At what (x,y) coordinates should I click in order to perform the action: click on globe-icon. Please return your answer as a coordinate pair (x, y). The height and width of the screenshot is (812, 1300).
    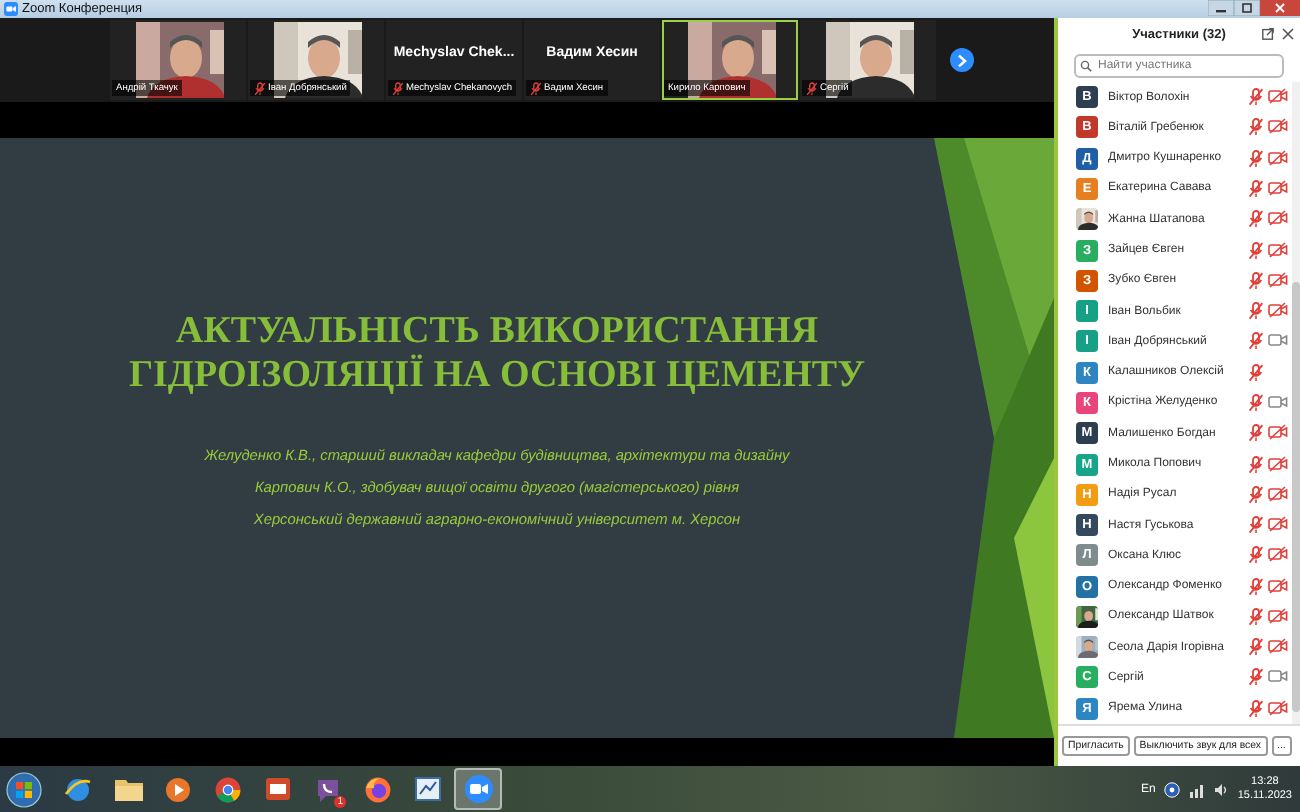
    Looking at the image, I should click on (78, 789).